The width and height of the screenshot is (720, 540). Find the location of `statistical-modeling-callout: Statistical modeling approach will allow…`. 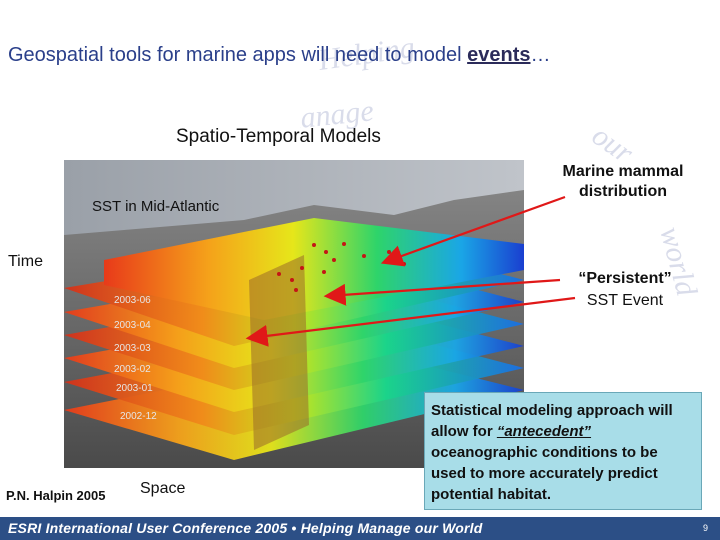

statistical-modeling-callout: Statistical modeling approach will allow… is located at coordinates (563, 451).